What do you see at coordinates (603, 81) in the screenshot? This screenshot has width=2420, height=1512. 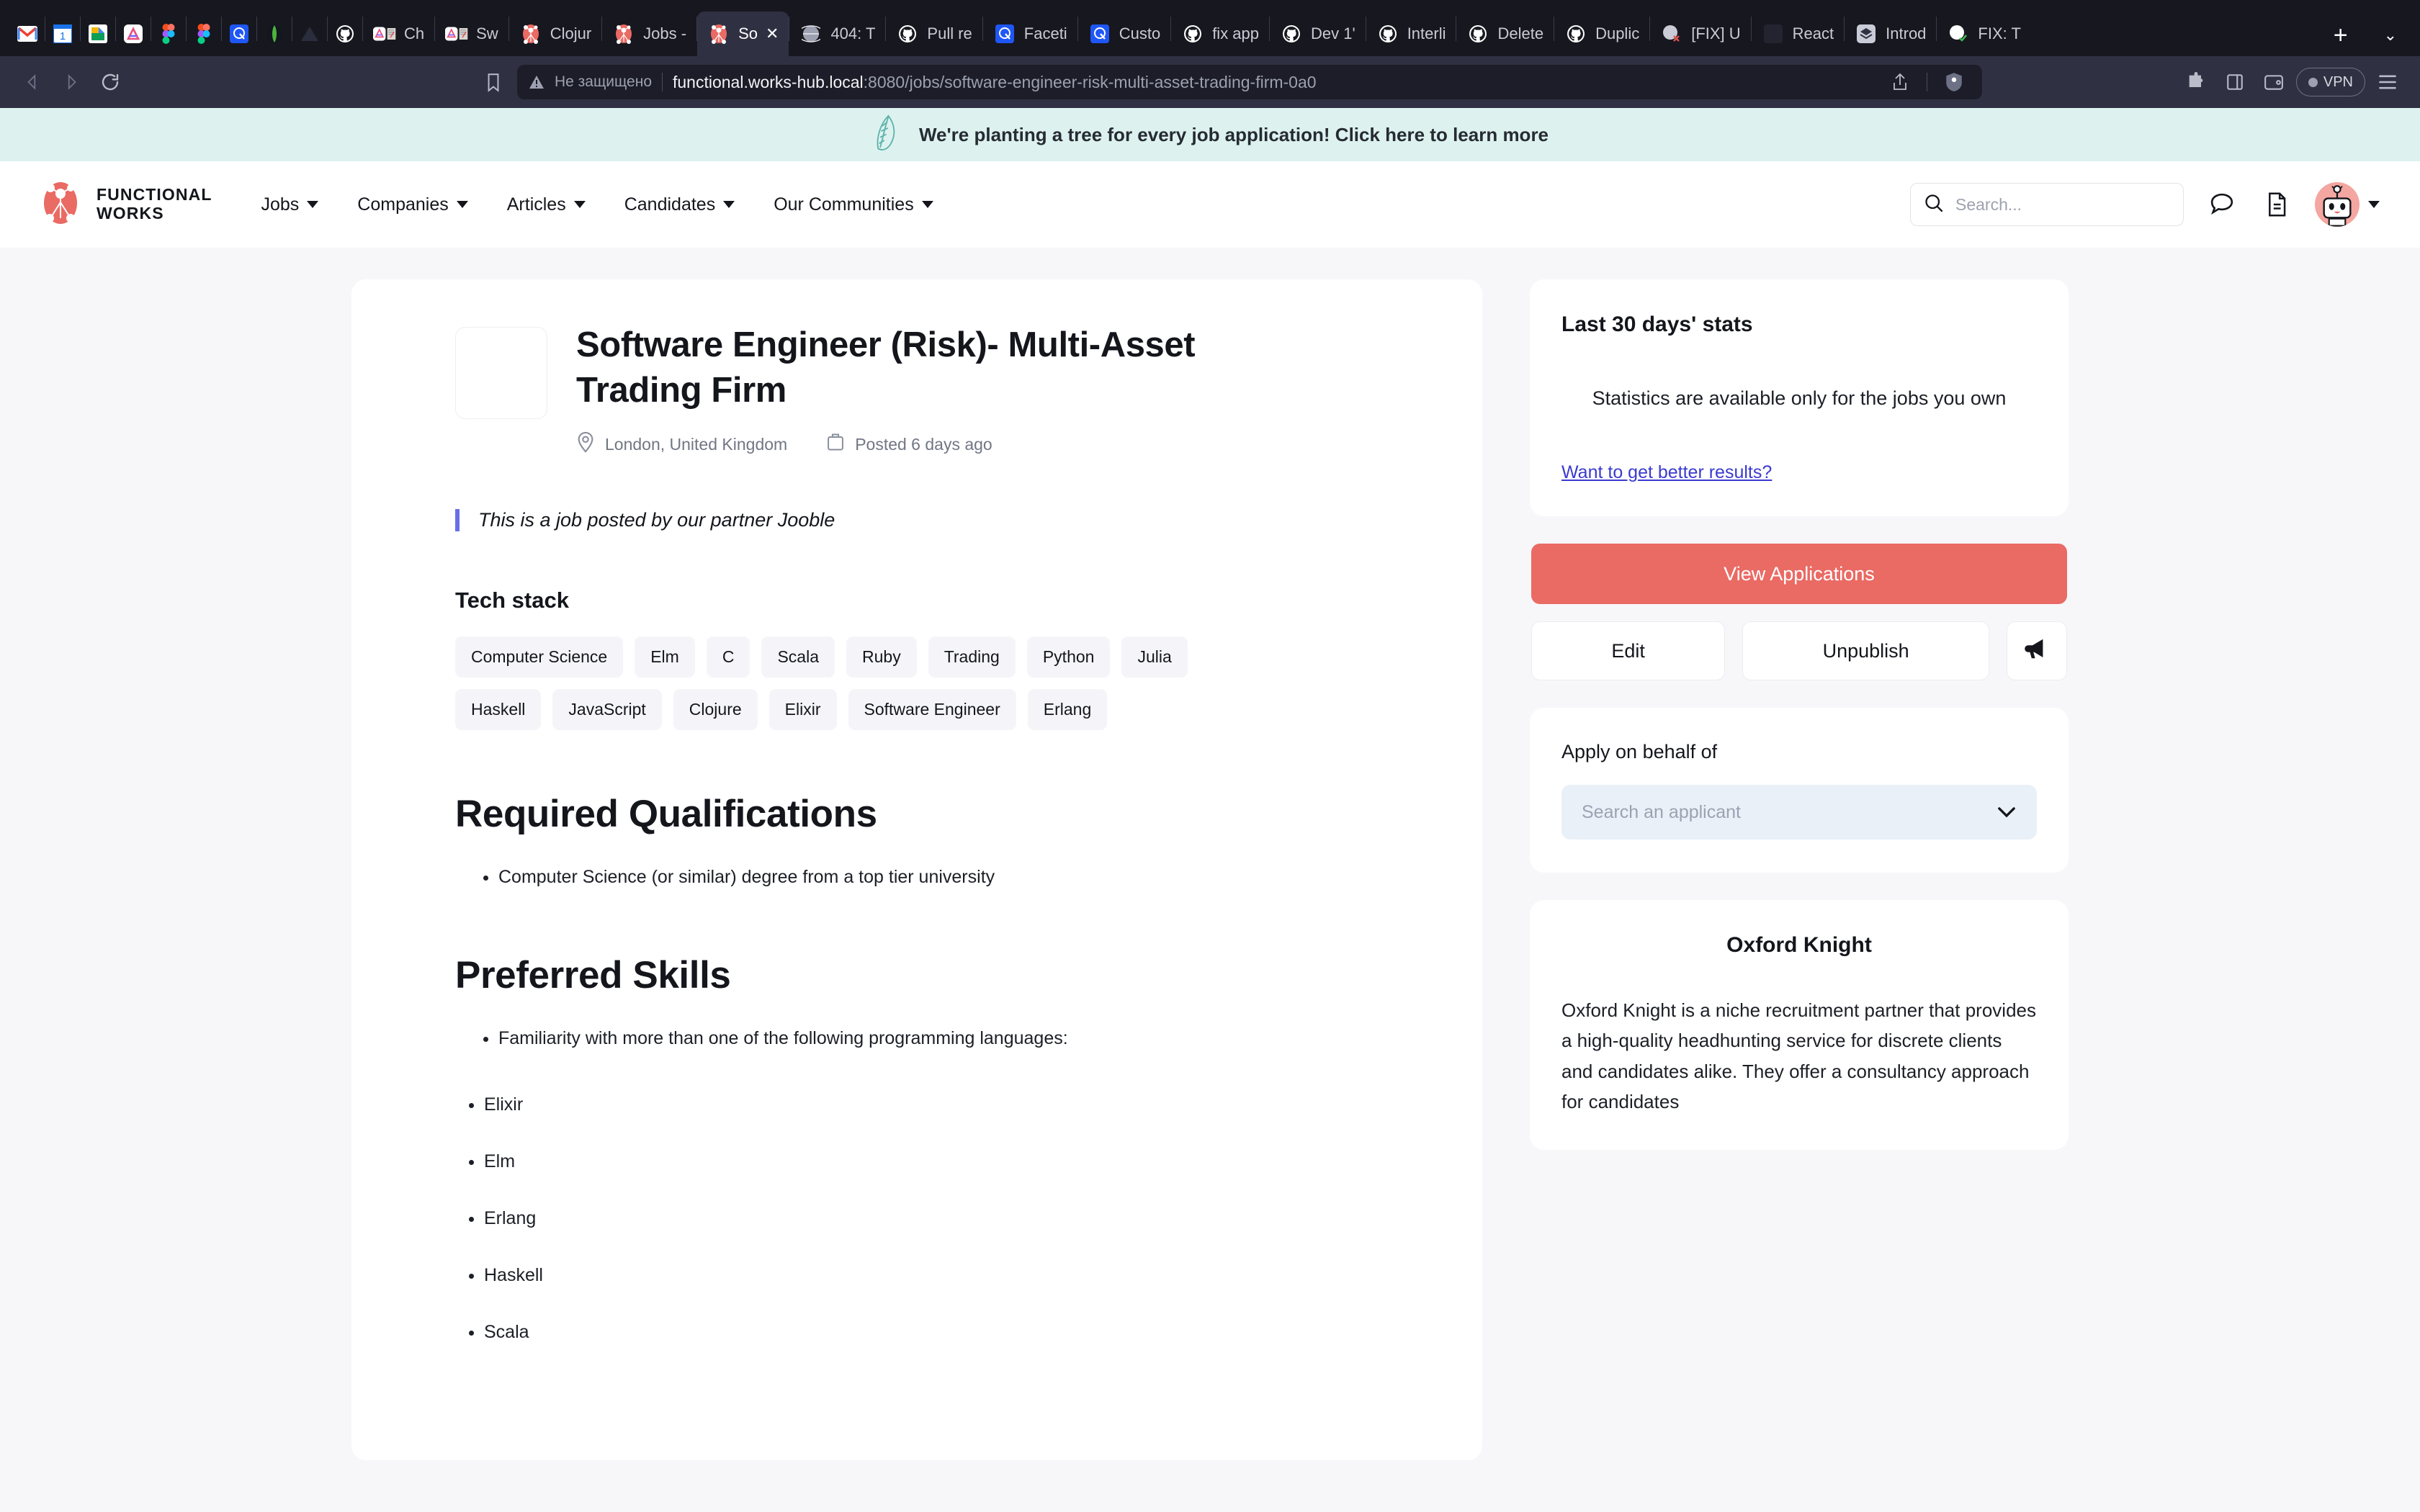 I see `insecure-label: Не защищено` at bounding box center [603, 81].